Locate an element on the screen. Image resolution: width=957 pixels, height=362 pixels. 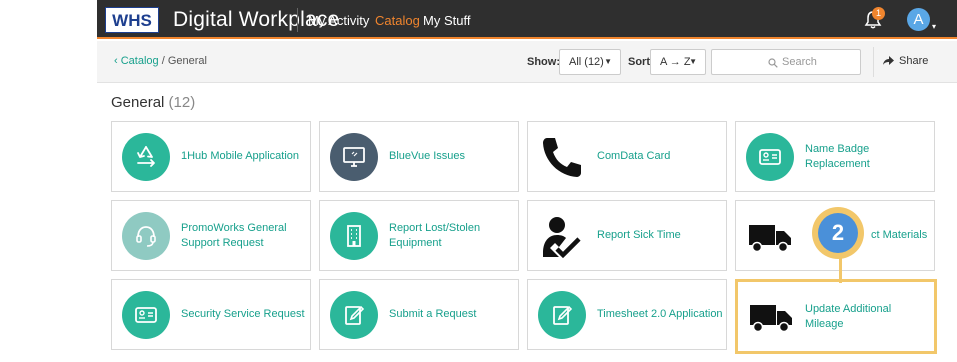
tile-label: Name Badge Replacement is located at coordinates (837, 156).